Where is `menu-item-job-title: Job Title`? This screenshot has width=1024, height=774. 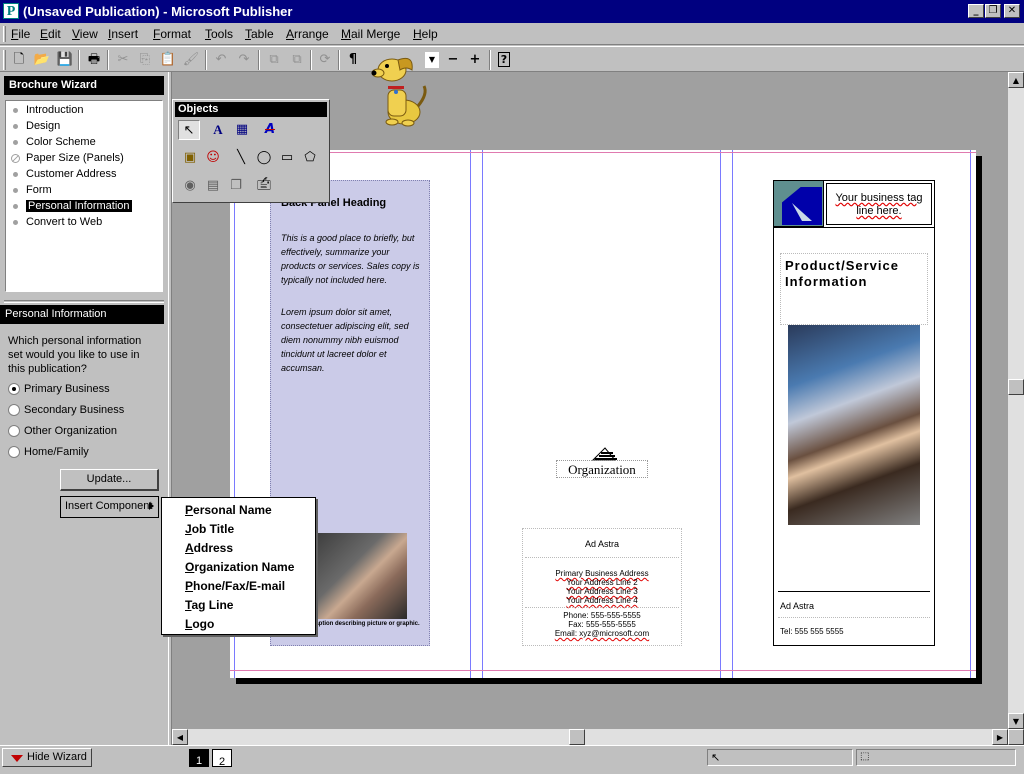 menu-item-job-title: Job Title is located at coordinates (209, 529).